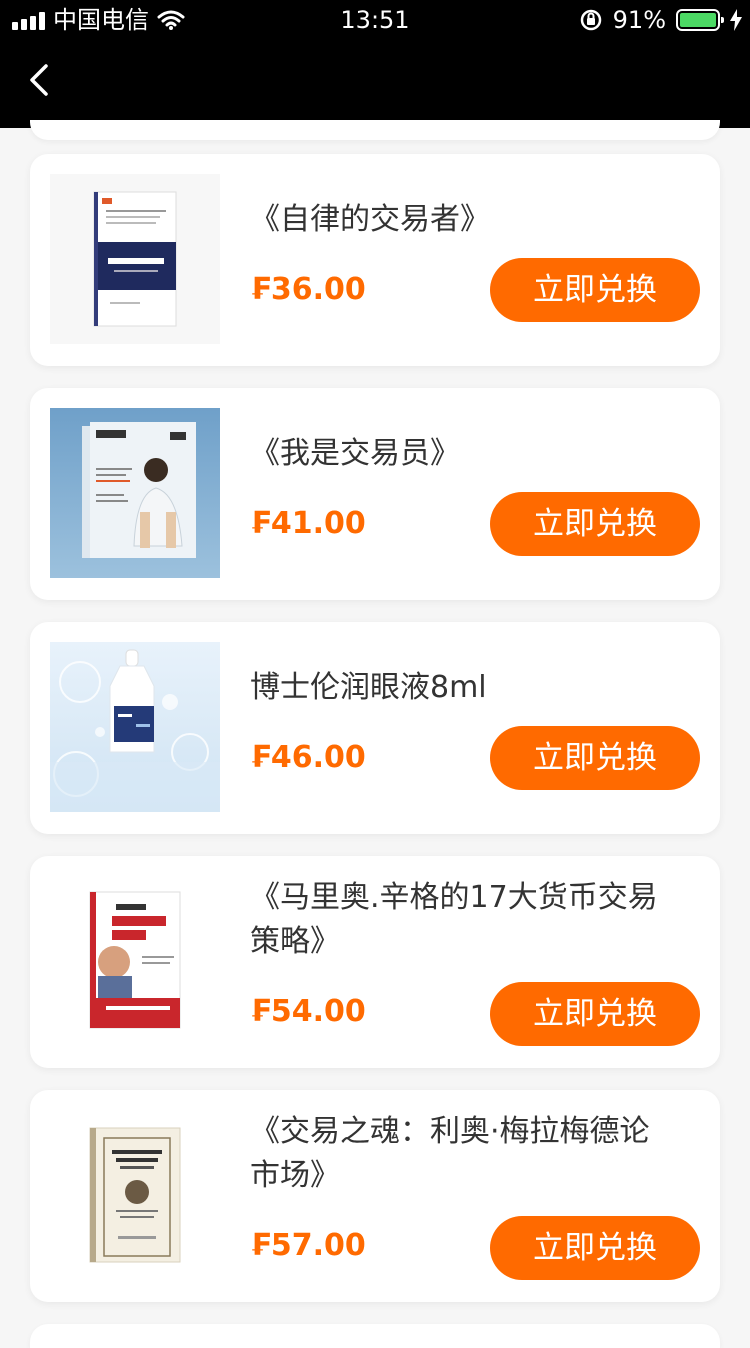 The image size is (750, 1348). Describe the element at coordinates (375, 20) in the screenshot. I see `status-bar: 中国电信 13:51 91%` at that location.